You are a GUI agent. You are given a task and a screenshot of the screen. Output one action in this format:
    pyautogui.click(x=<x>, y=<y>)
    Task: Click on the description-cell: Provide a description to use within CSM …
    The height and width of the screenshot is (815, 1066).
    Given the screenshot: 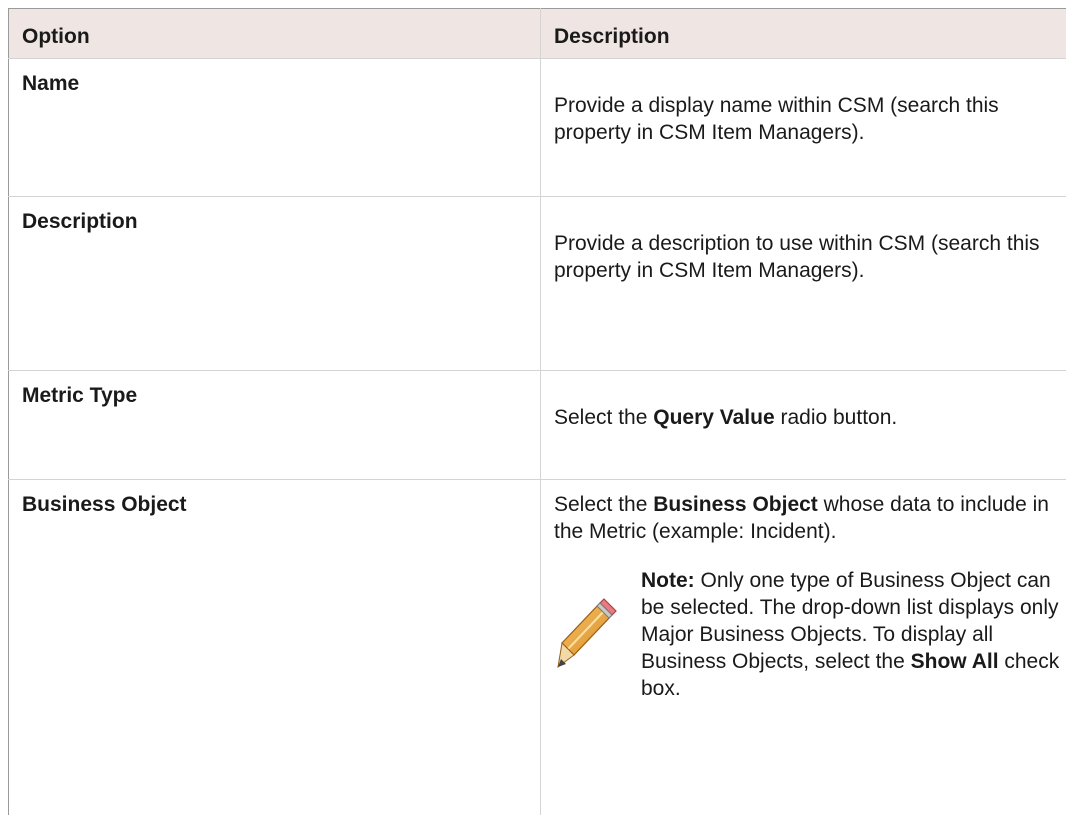 What is the action you would take?
    pyautogui.click(x=803, y=283)
    